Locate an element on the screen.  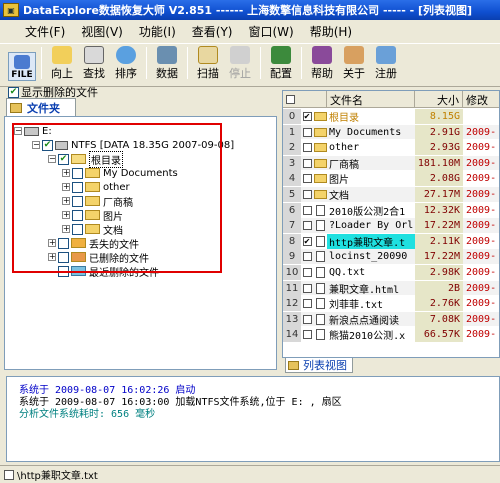
file-size: 181.10M is located at coordinates (439, 163).